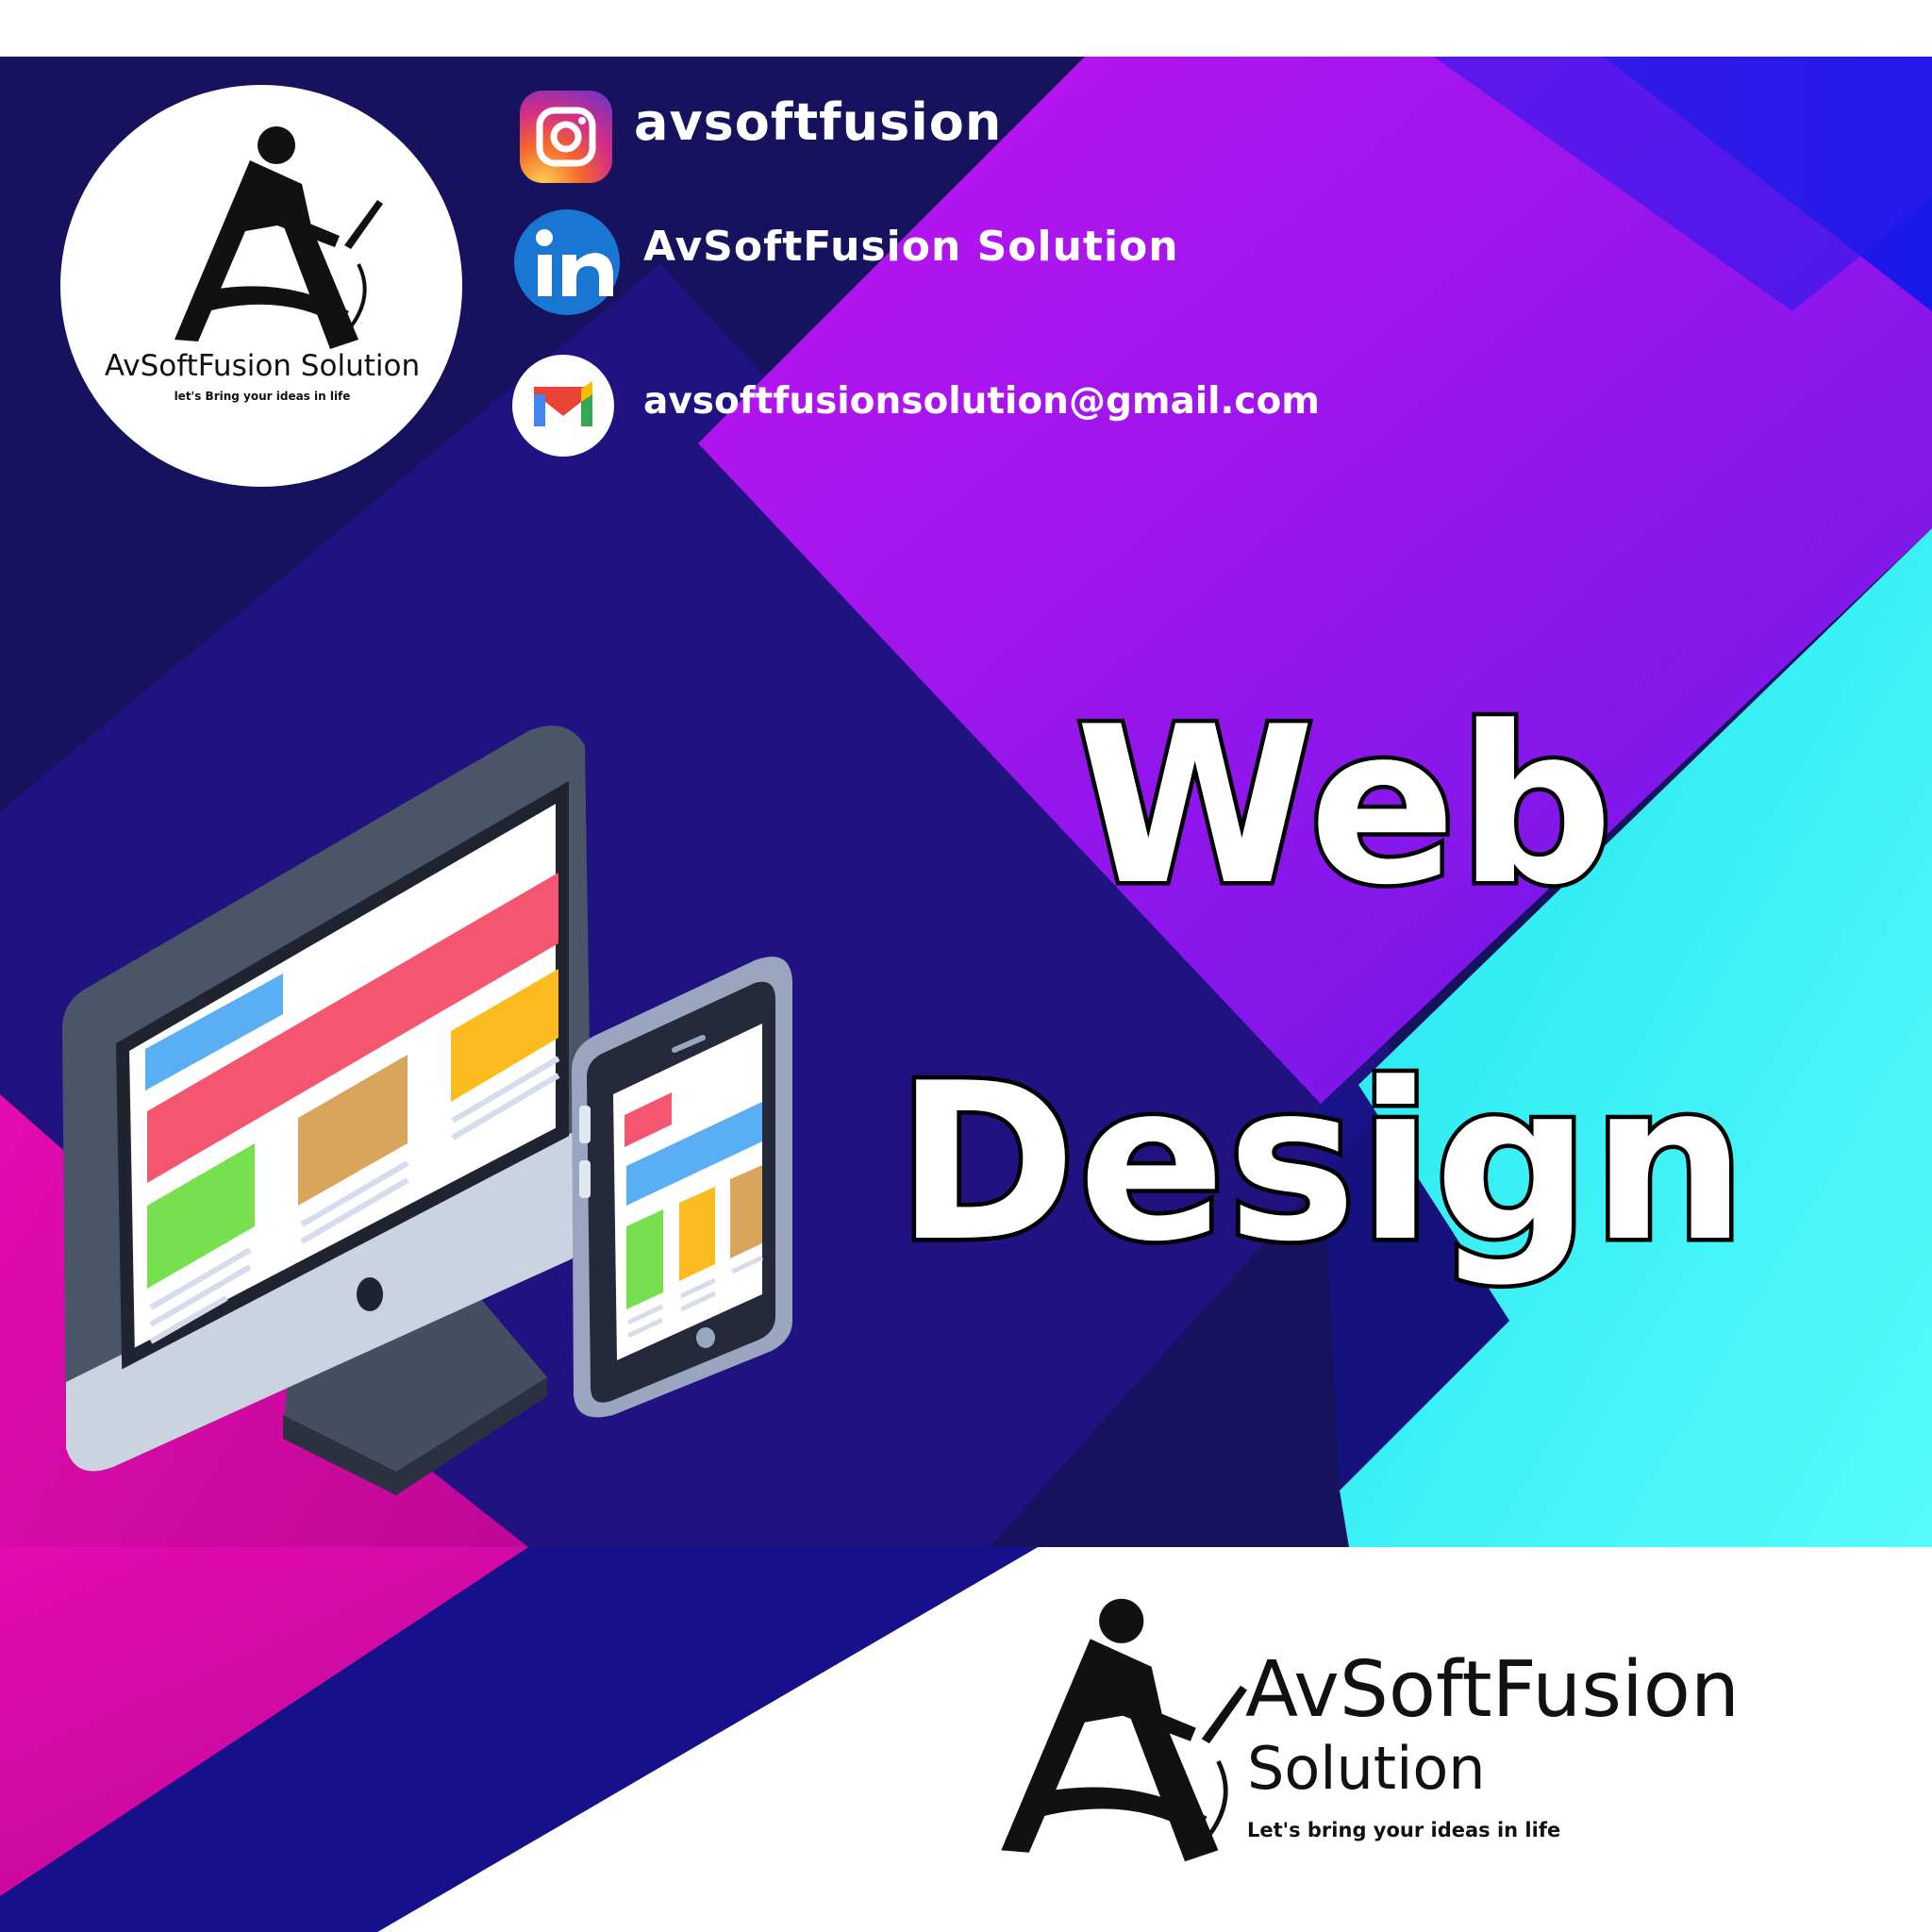 The height and width of the screenshot is (1932, 1932). Describe the element at coordinates (567, 262) in the screenshot. I see `linkedin-icon` at that location.